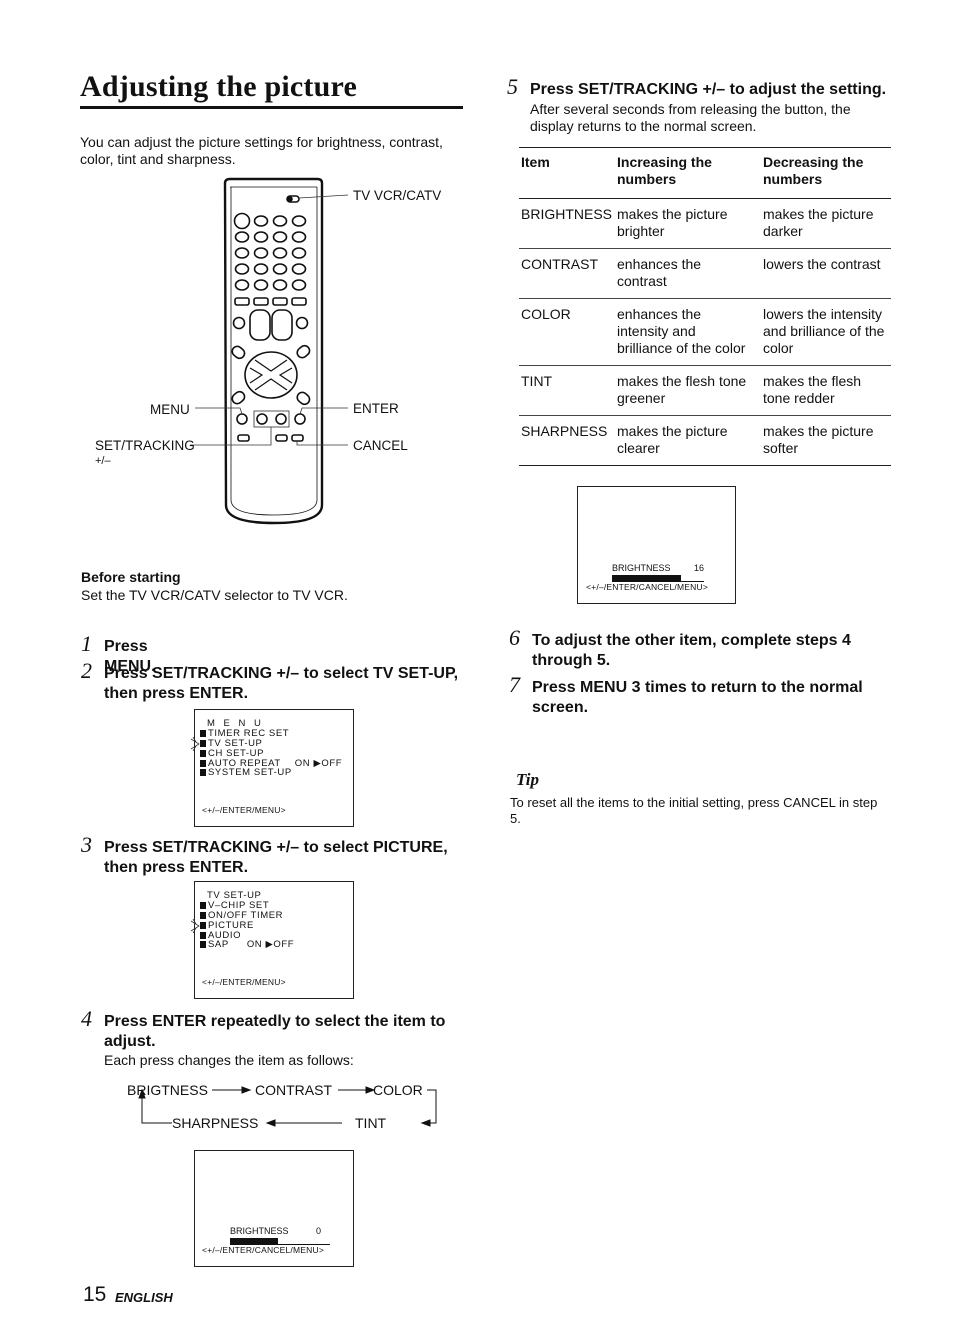  What do you see at coordinates (214, 595) in the screenshot?
I see `before-starting-text: Set the TV VCR/CATV selector to TV VCR.` at bounding box center [214, 595].